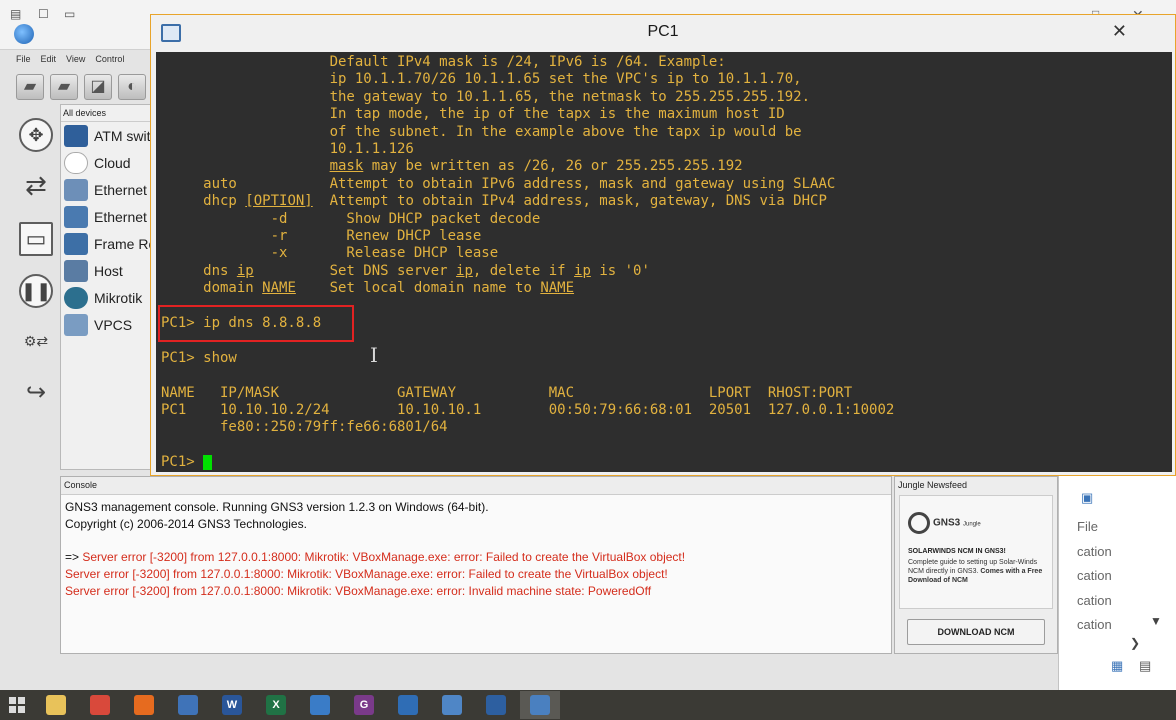  What do you see at coordinates (108, 162) in the screenshot?
I see `device-item: Cloud` at bounding box center [108, 162].